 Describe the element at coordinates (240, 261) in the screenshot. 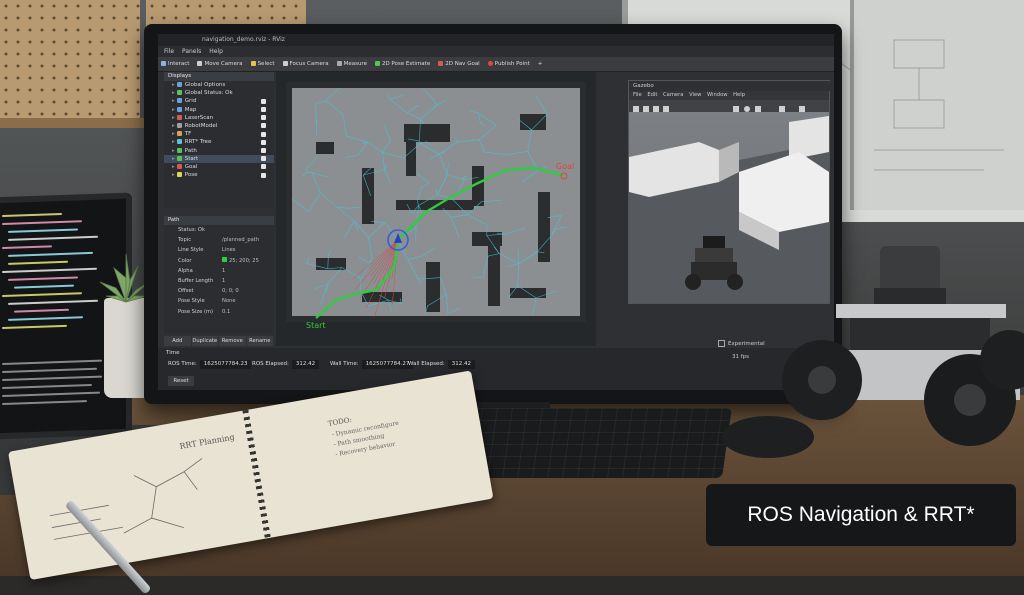

I see `property-value: 25; 200; 25` at that location.